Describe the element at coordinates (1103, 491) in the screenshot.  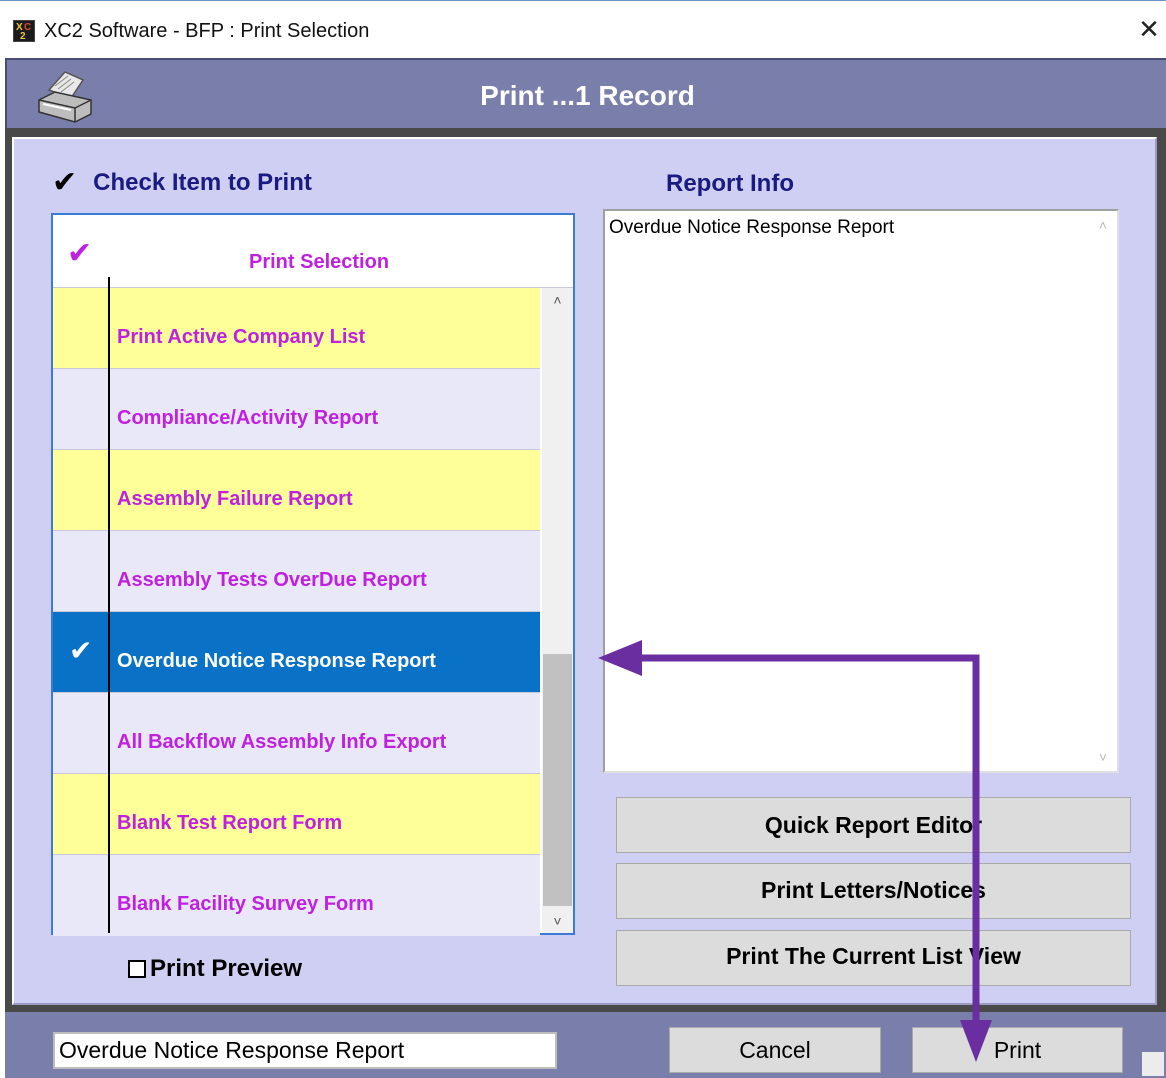
I see `report-info-scrollbar: ˄ ˅` at that location.